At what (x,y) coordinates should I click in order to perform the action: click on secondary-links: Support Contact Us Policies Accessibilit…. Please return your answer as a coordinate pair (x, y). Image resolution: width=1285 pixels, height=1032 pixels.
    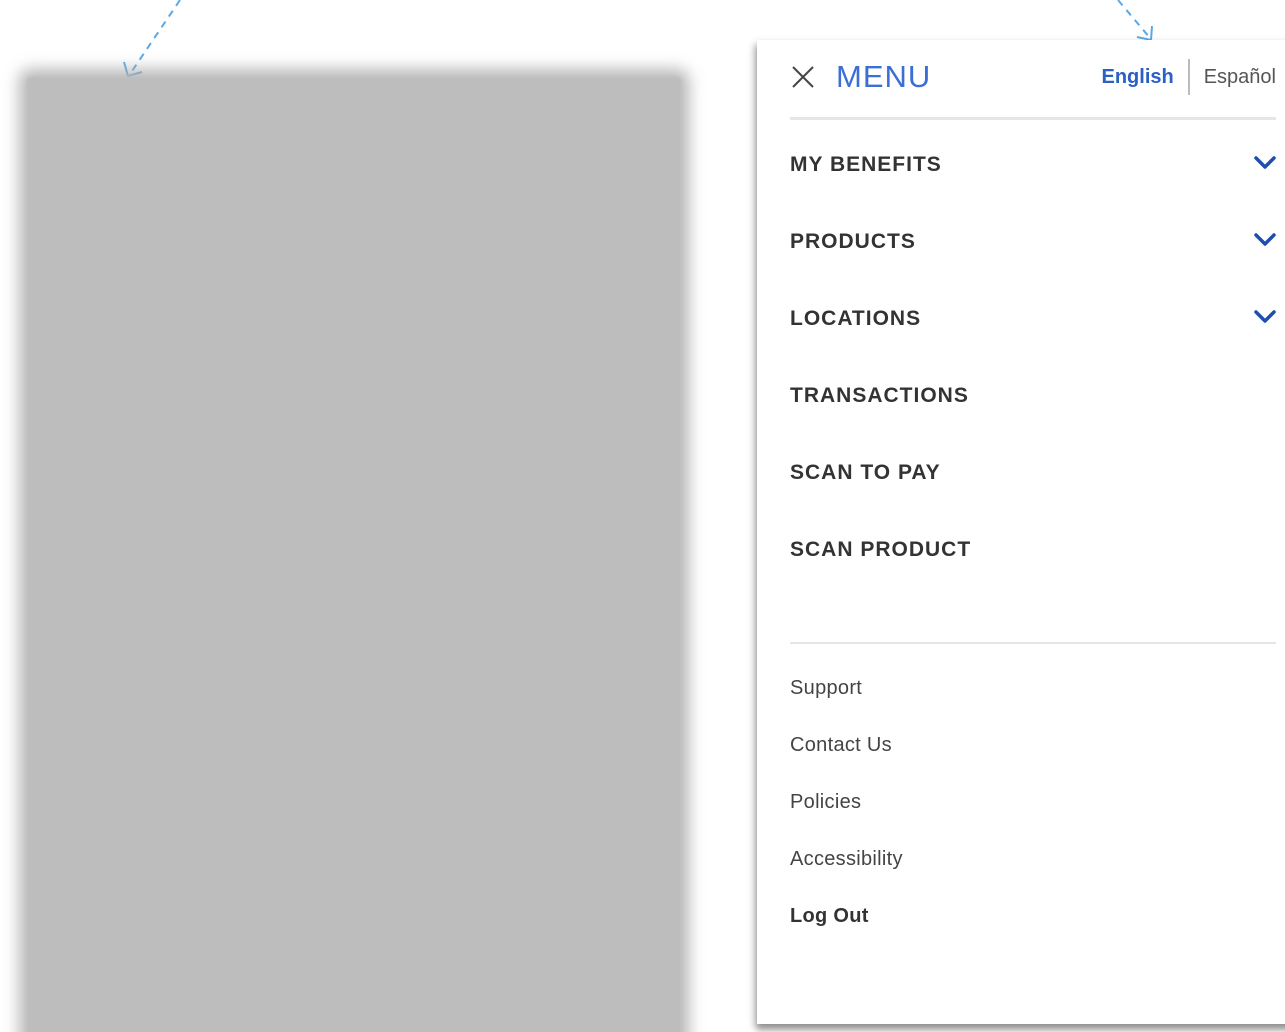
    Looking at the image, I should click on (1033, 802).